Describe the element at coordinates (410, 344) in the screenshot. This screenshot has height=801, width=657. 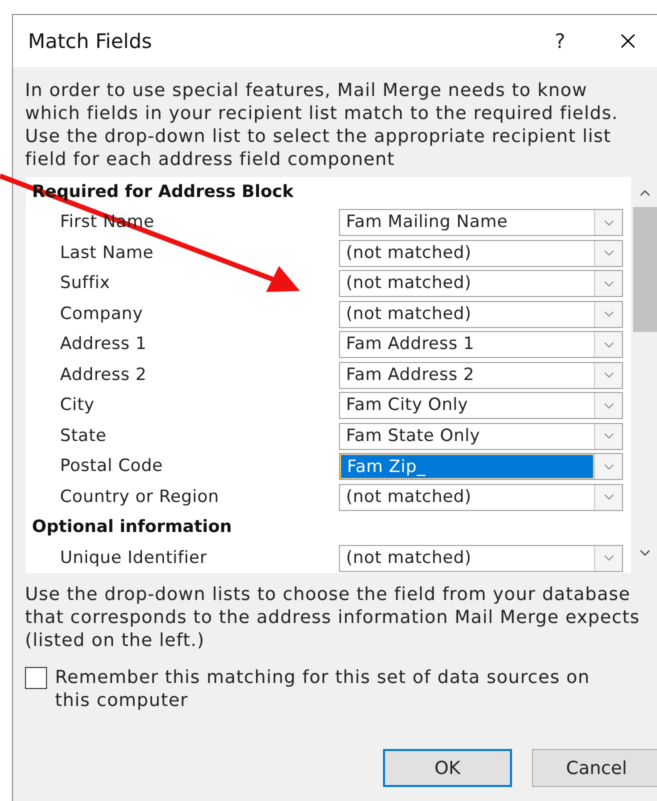
I see `dropdown-value: Fam Address 1` at that location.